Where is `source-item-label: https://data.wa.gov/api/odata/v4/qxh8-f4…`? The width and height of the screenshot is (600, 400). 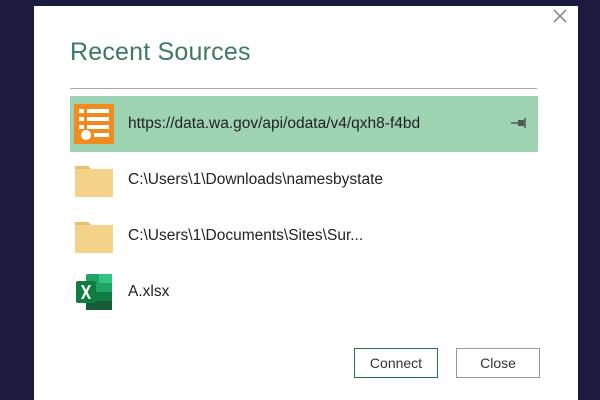
source-item-label: https://data.wa.gov/api/odata/v4/qxh8-f4… is located at coordinates (274, 123).